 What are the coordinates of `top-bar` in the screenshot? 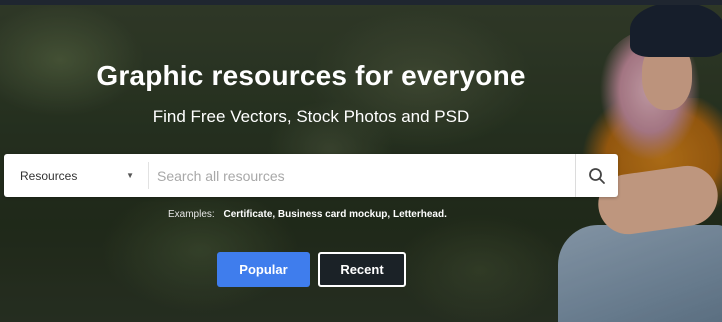 It's located at (361, 2).